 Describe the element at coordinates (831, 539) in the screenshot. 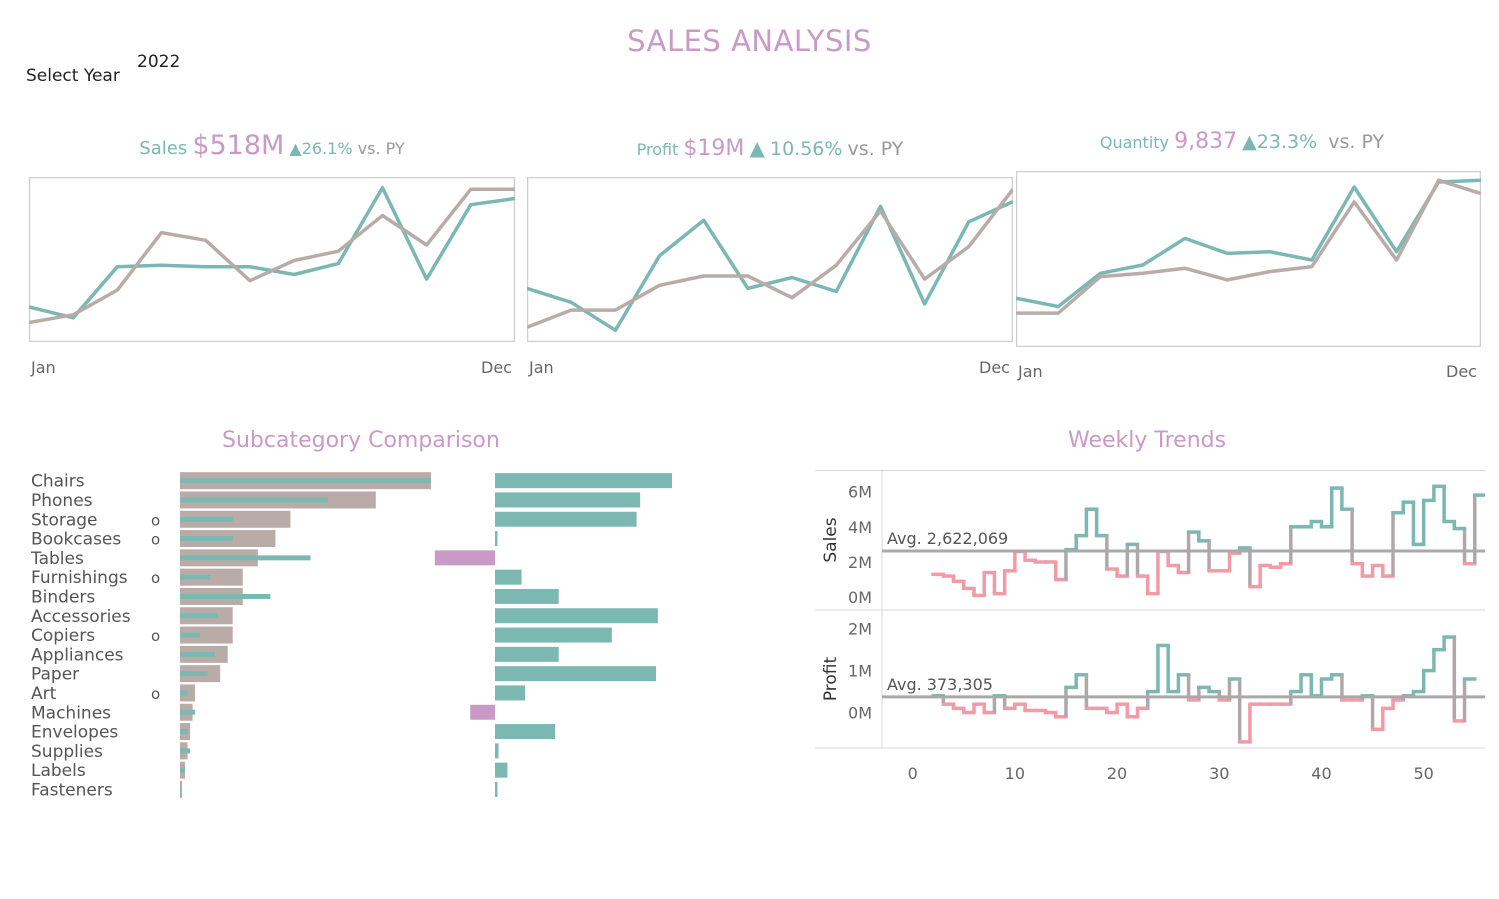

I see `sales-y-label: Sales` at that location.